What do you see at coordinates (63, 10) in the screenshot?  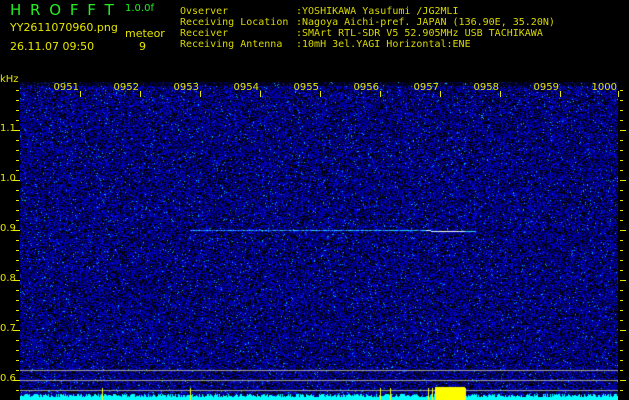 I see `app-title: H R O F F T` at bounding box center [63, 10].